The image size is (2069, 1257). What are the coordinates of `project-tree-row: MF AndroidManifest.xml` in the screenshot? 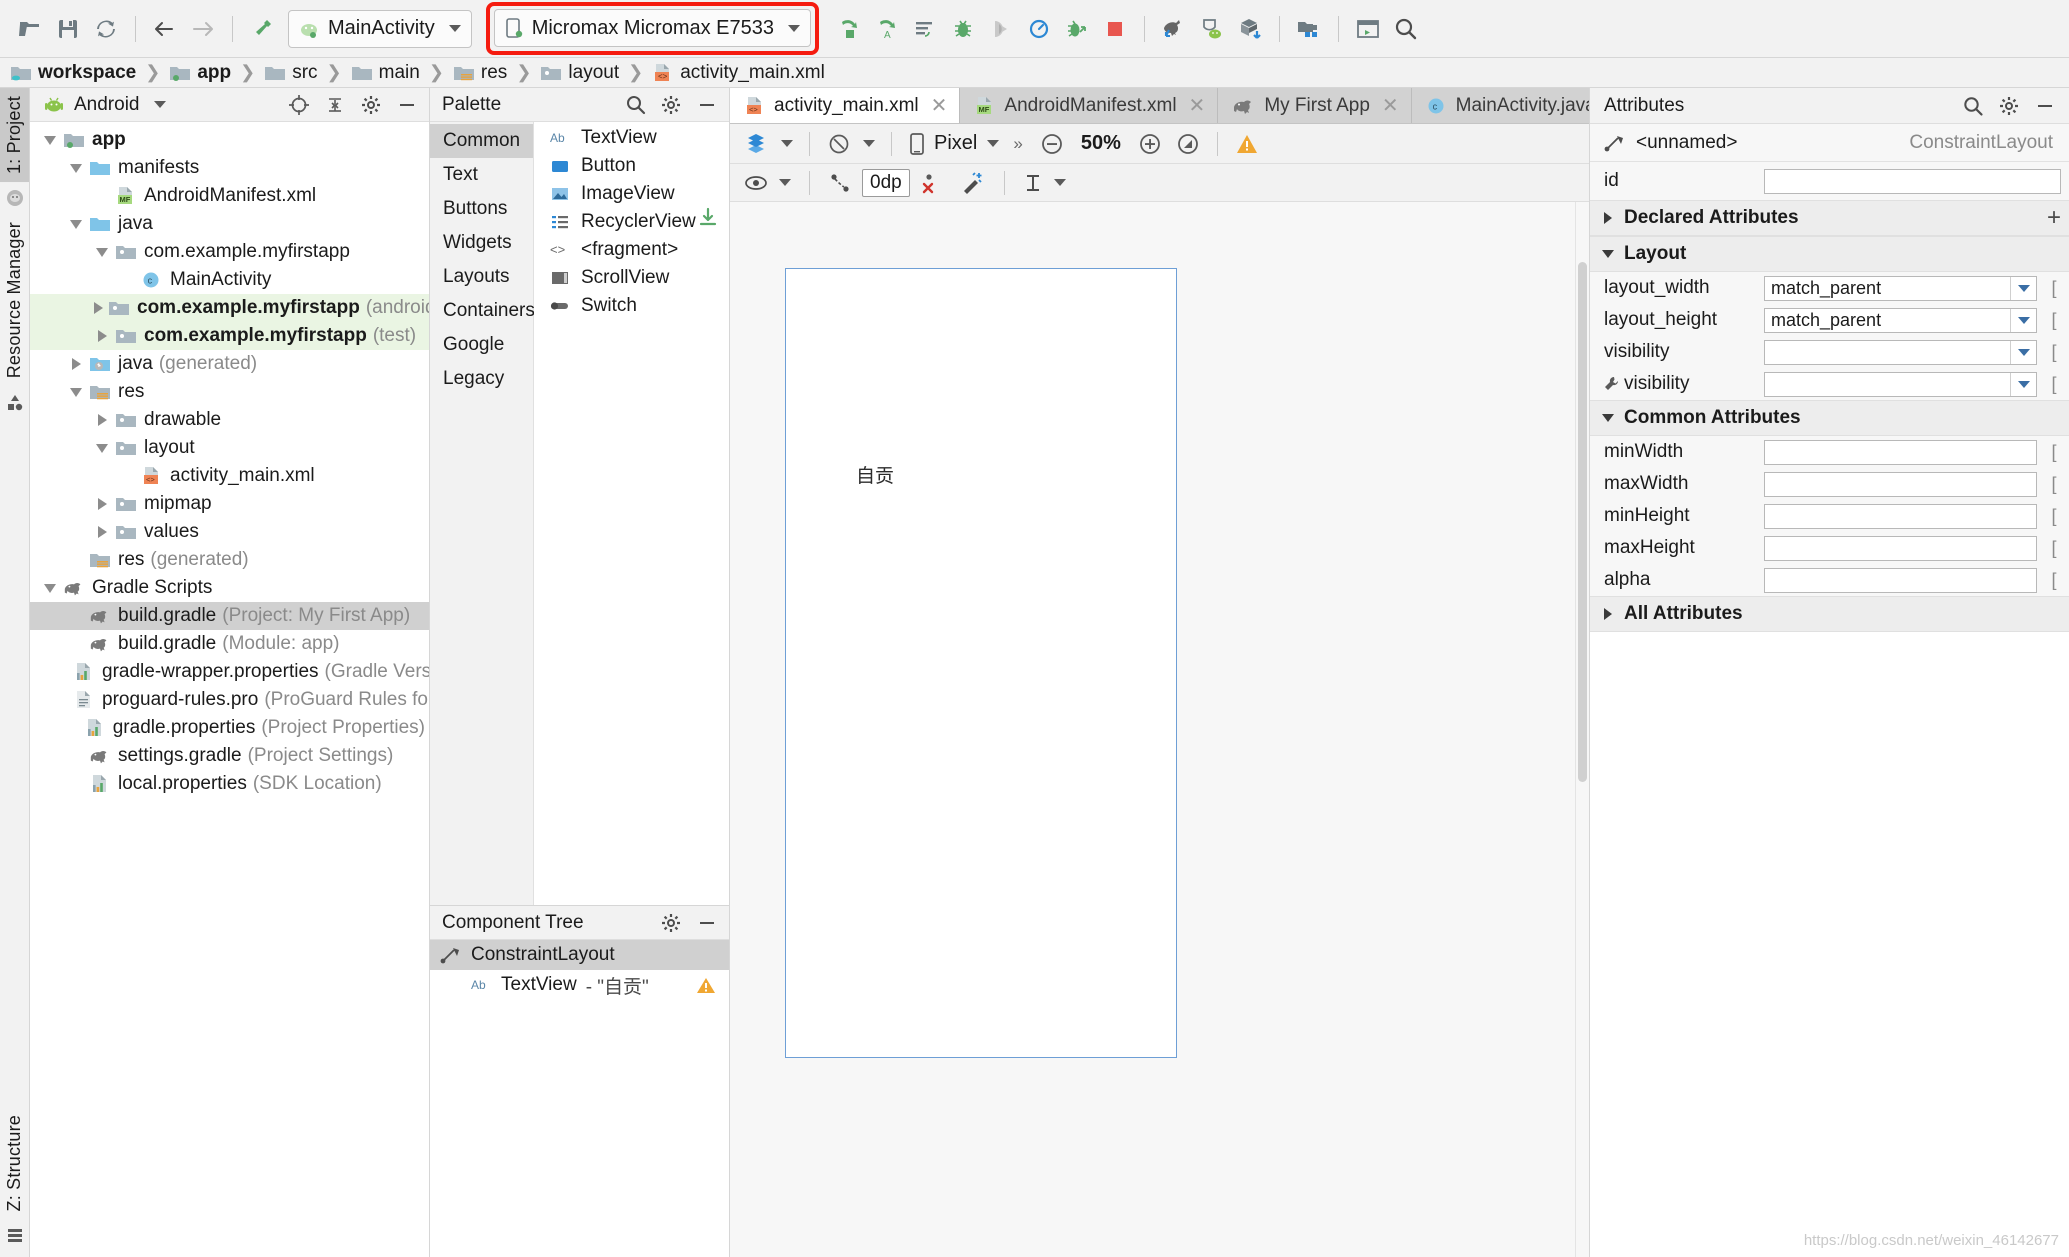 It's located at (229, 196).